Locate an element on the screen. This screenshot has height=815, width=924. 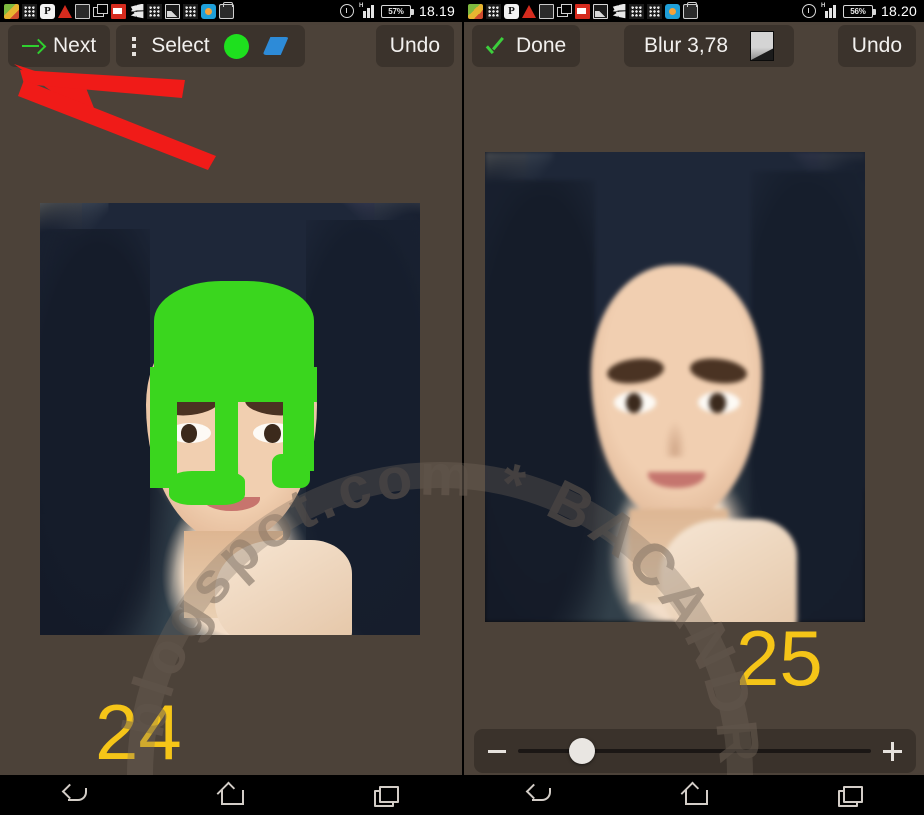
step-number-right: 25 is located at coordinates (779, 658).